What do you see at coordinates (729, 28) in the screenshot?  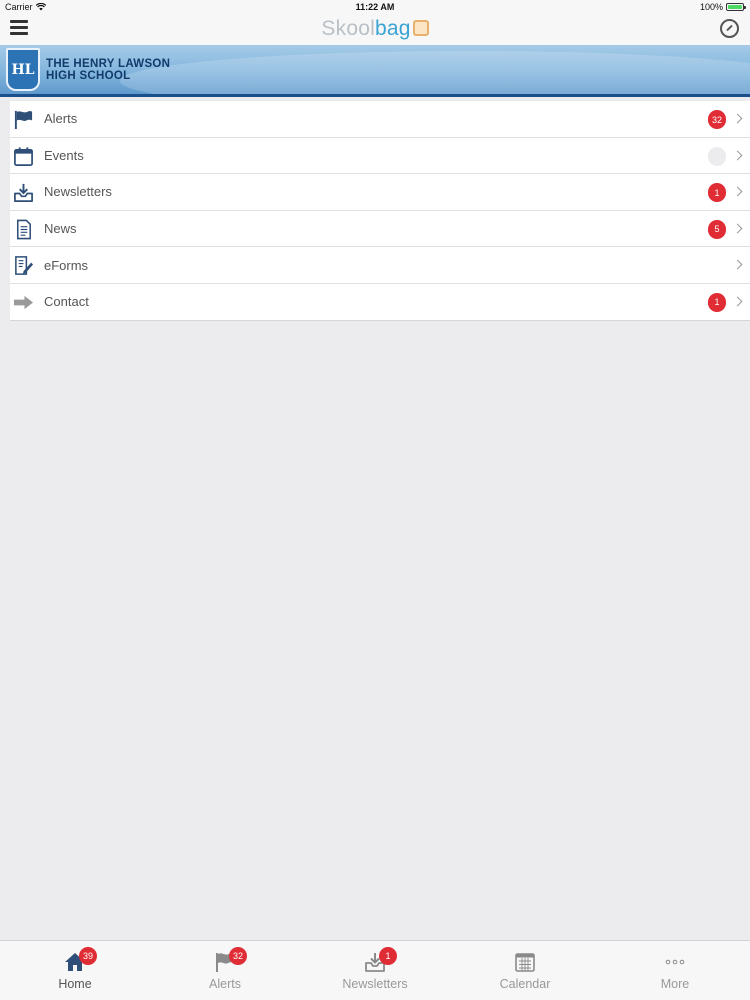 I see `sync-icon` at bounding box center [729, 28].